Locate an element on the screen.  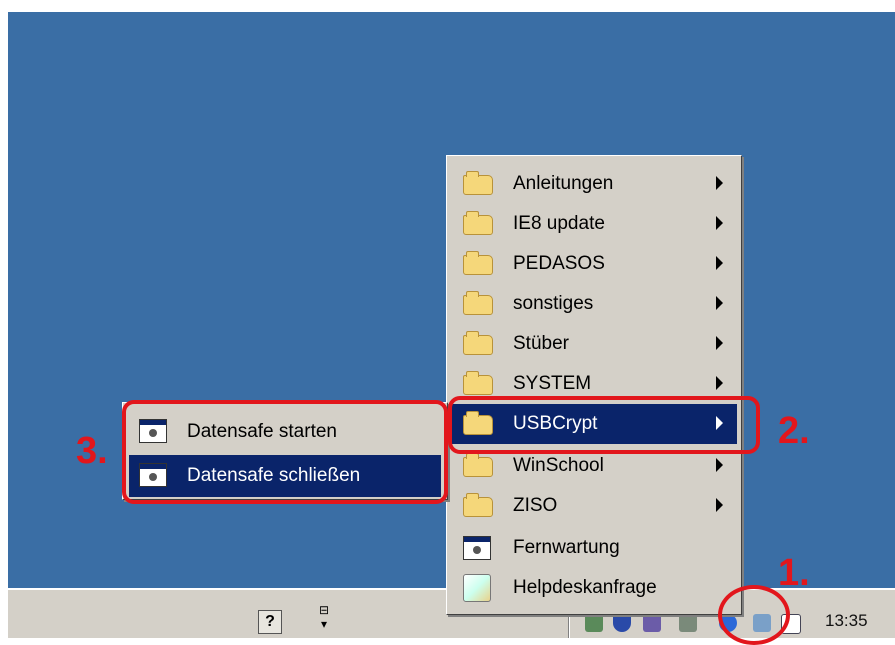
menu-item-pedasos: PEDASOS is located at coordinates (594, 264).